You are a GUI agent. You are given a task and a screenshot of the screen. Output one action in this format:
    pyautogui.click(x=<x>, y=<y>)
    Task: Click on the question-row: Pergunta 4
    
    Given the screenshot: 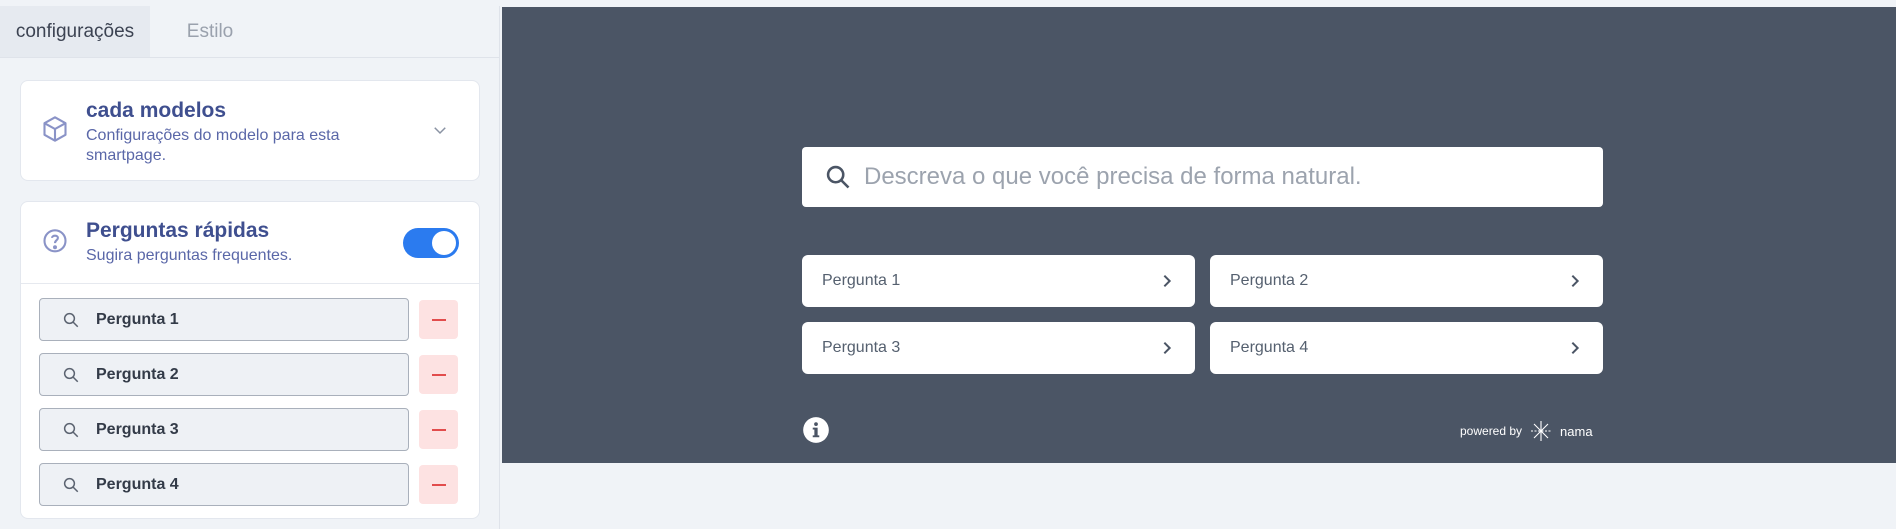 What is the action you would take?
    pyautogui.click(x=249, y=484)
    